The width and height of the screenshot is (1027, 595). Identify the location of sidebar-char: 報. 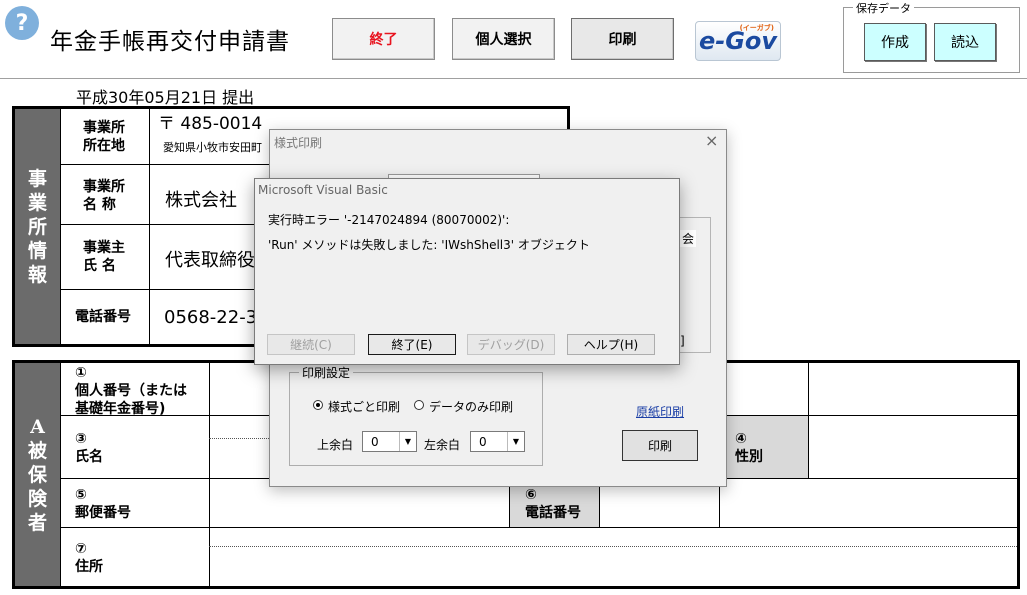
(37, 274).